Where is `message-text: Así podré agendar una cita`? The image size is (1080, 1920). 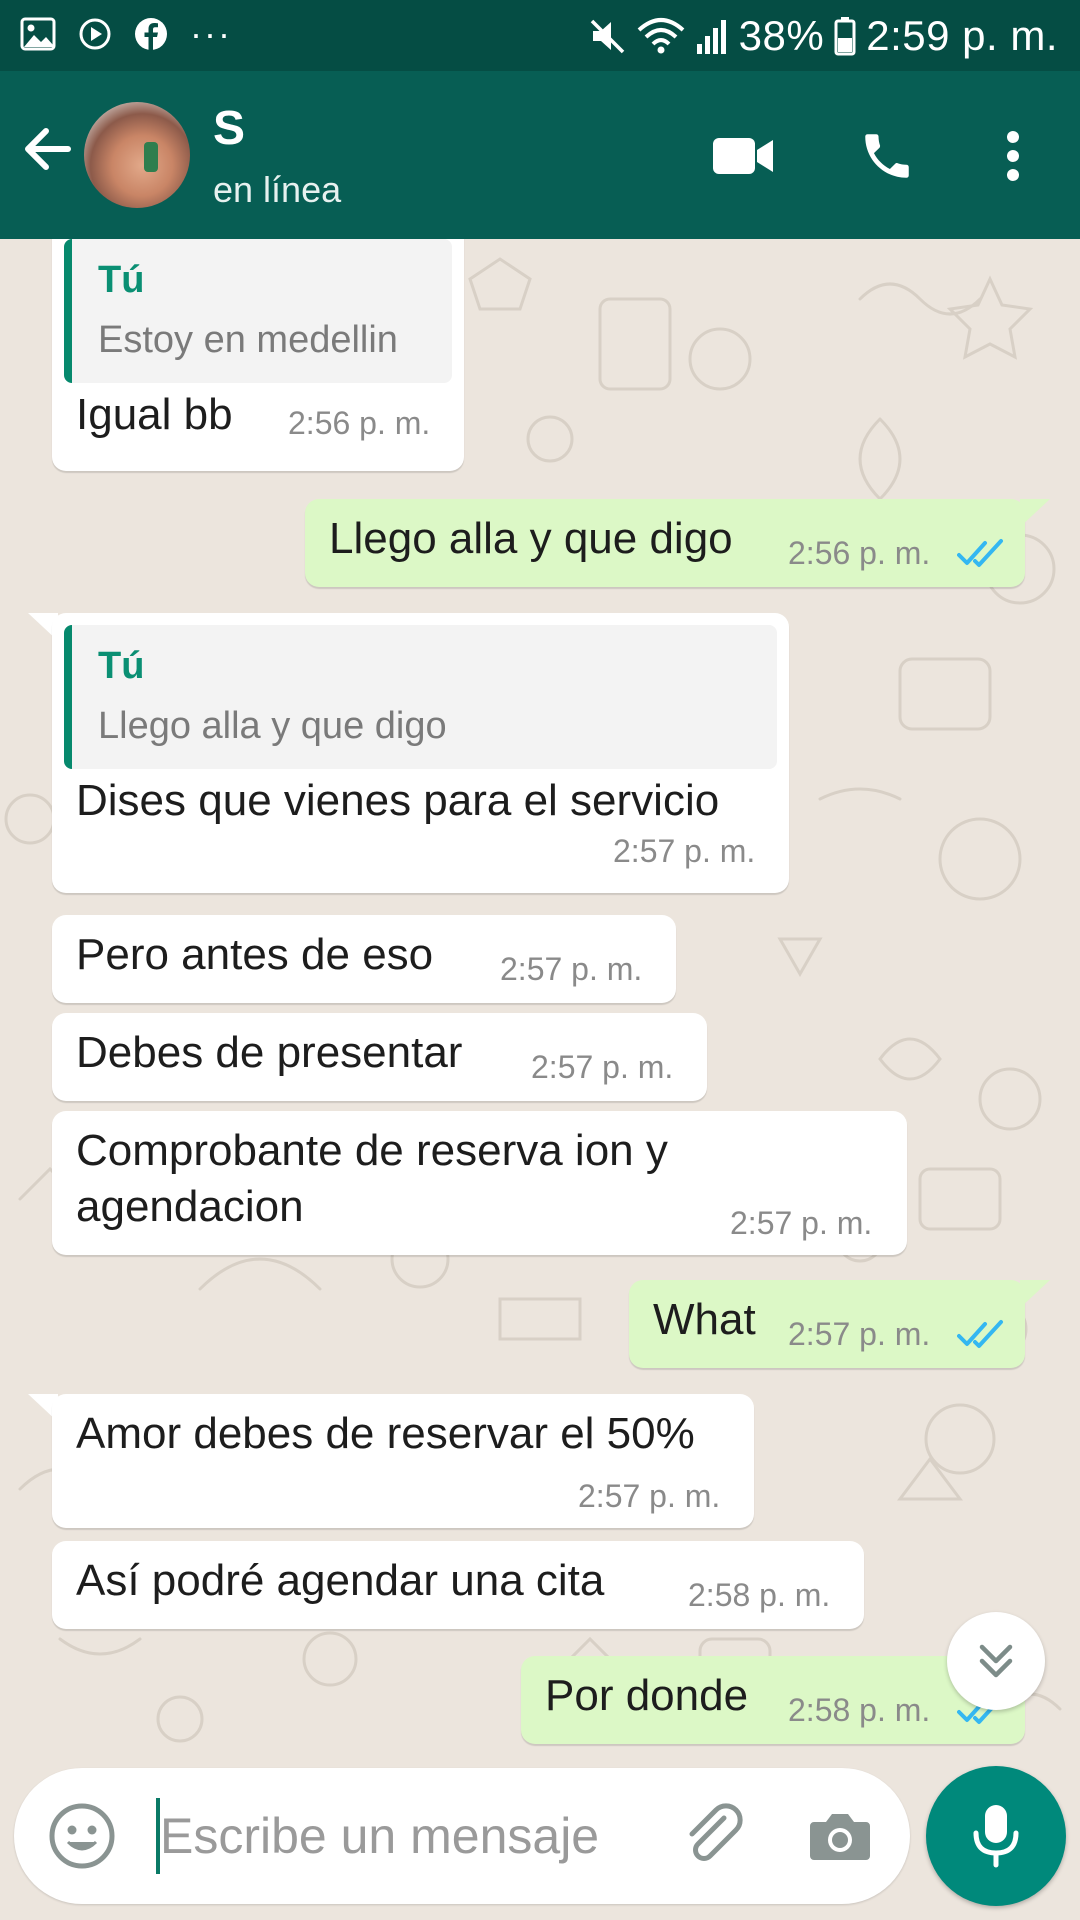 message-text: Así podré agendar una cita is located at coordinates (340, 1580).